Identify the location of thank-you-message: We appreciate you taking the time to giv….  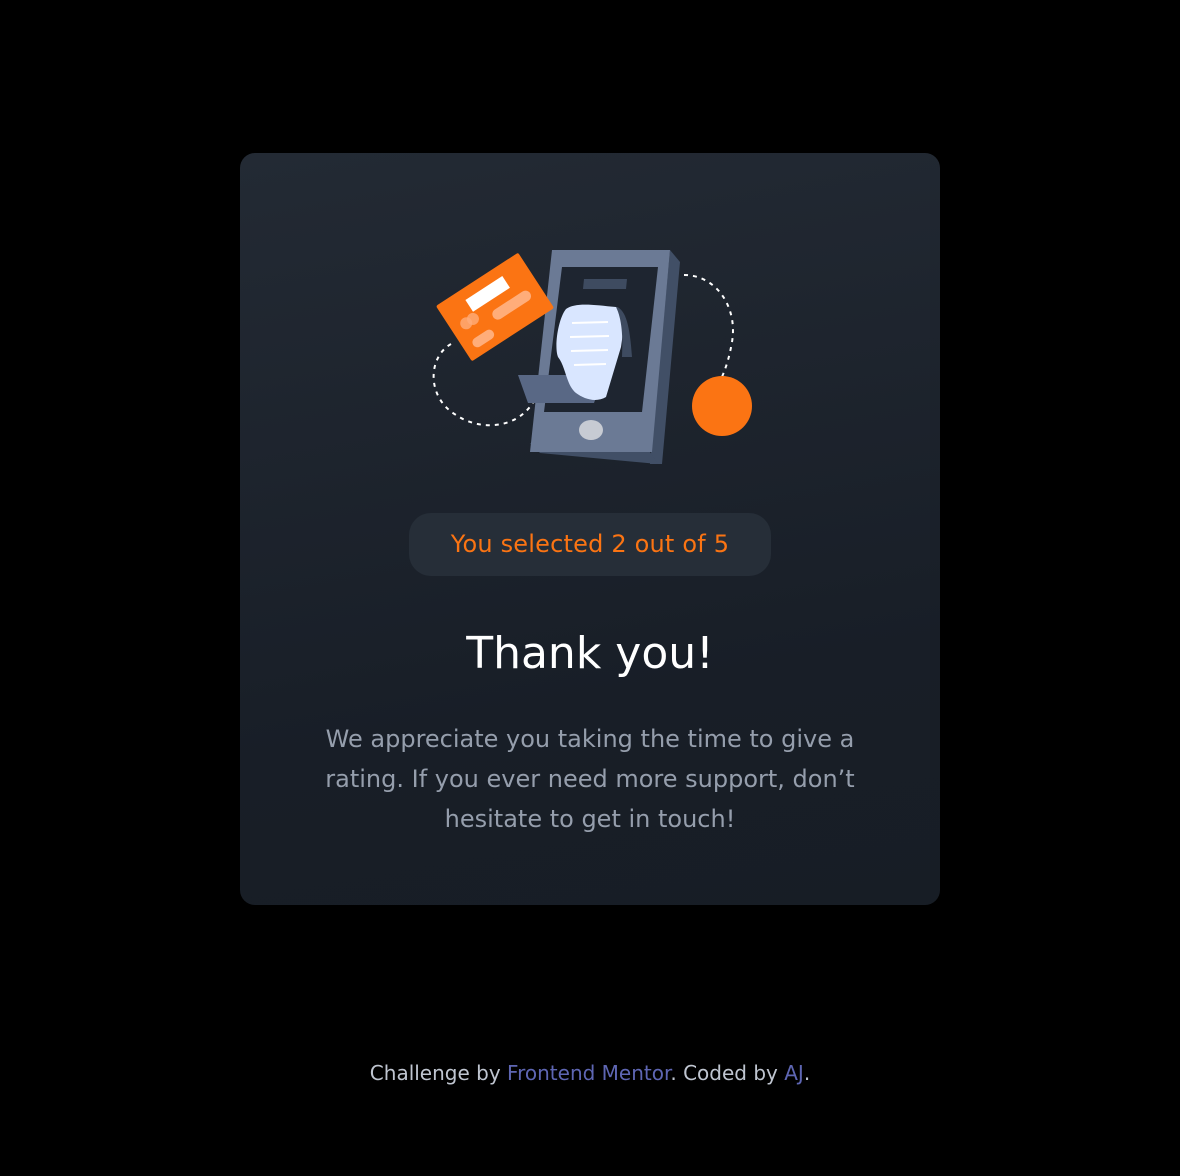
(590, 779).